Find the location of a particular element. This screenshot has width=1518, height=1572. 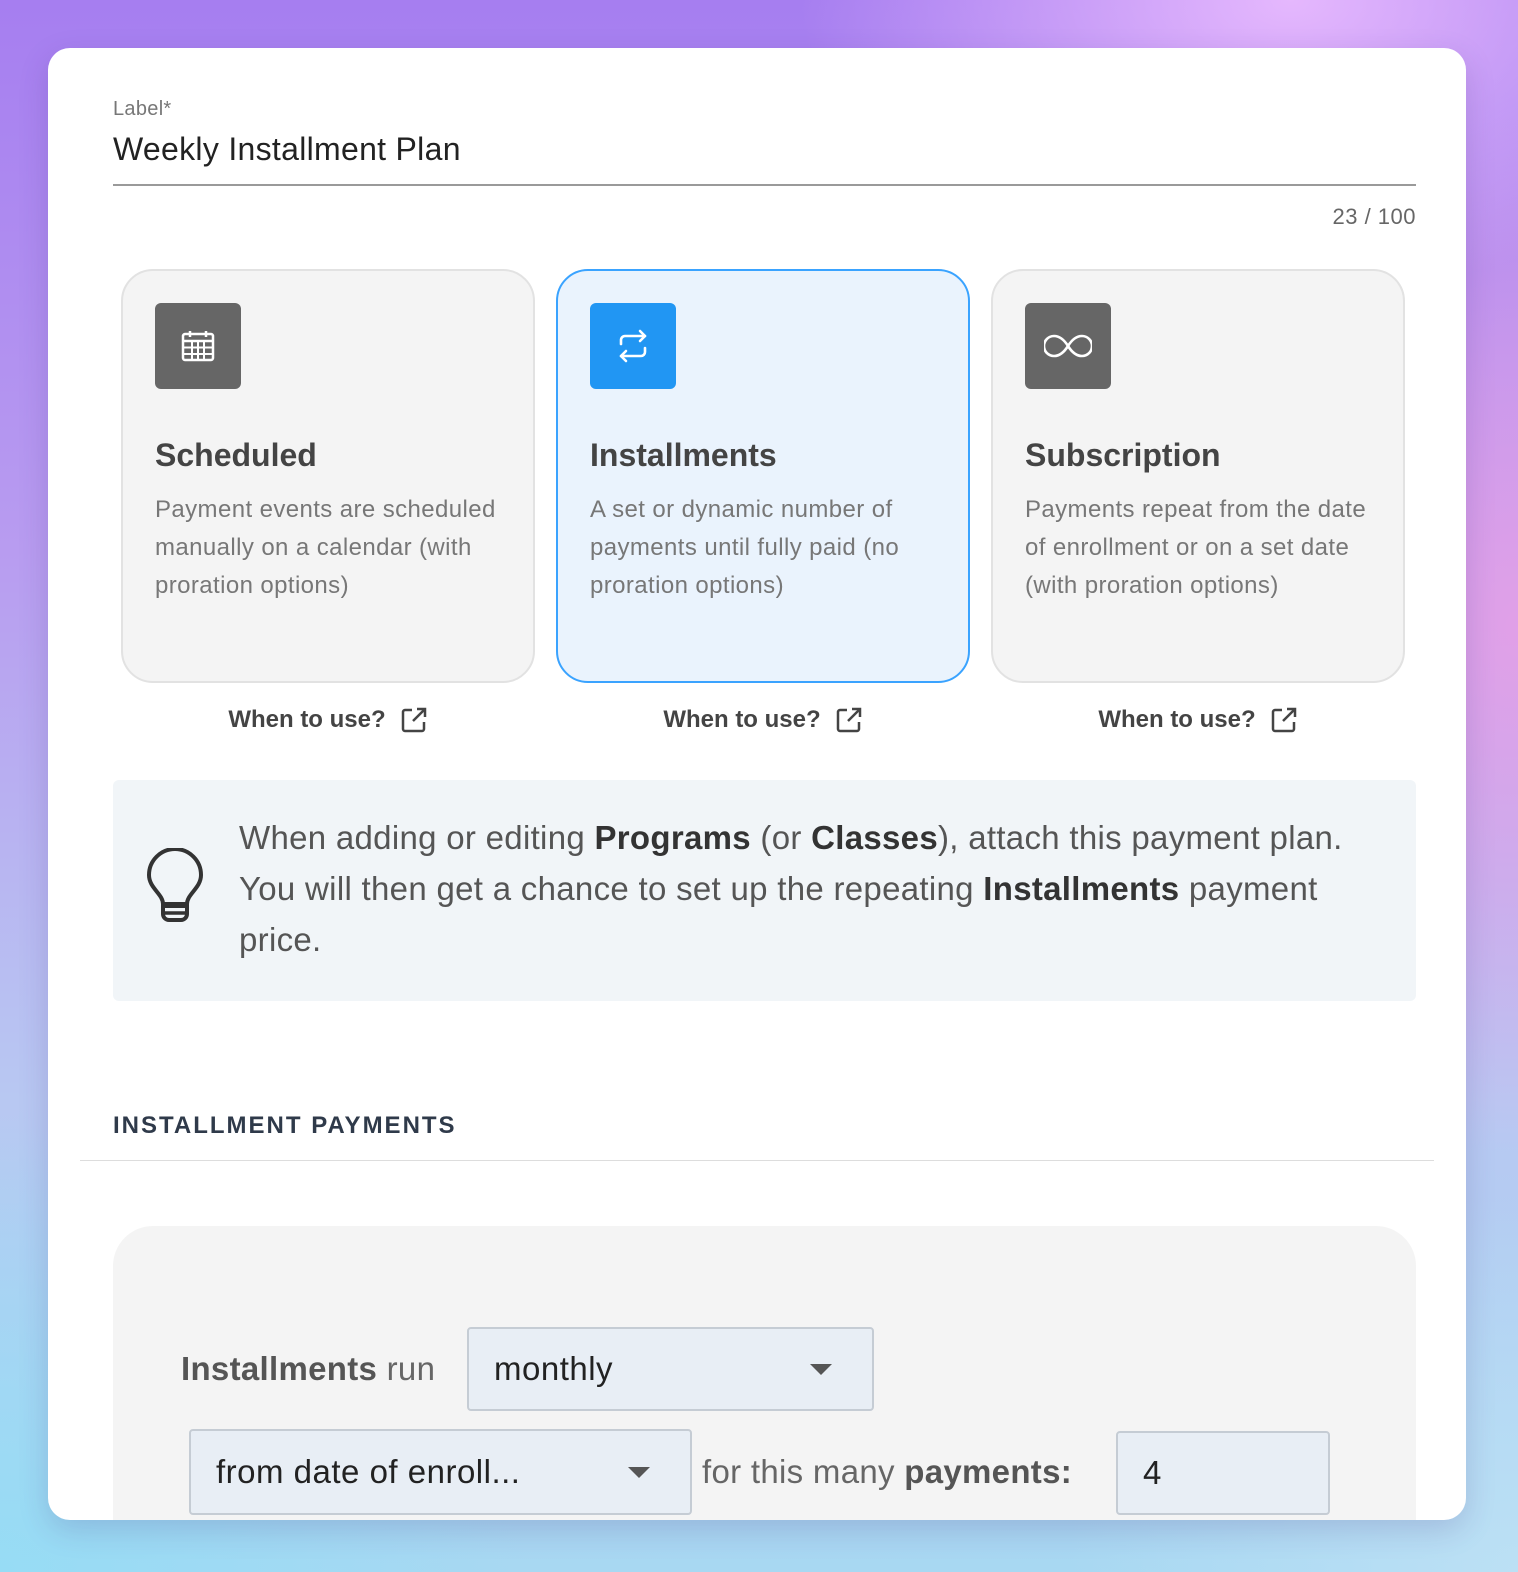

frequency-select: monthly is located at coordinates (670, 1369).